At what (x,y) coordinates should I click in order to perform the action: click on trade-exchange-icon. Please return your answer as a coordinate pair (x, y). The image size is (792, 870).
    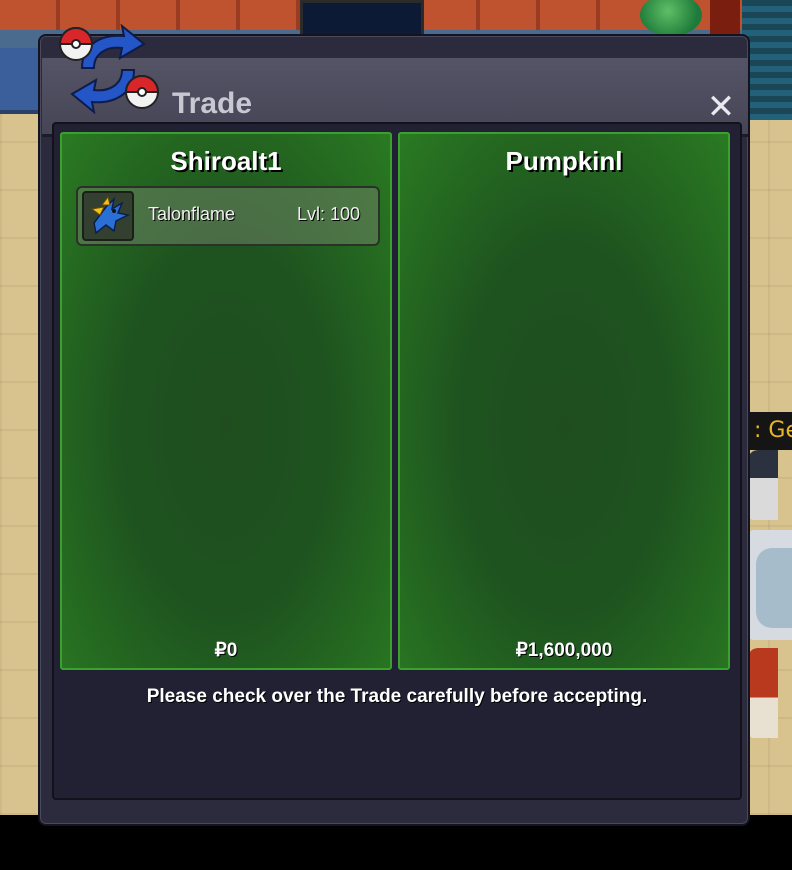
    Looking at the image, I should click on (109, 69).